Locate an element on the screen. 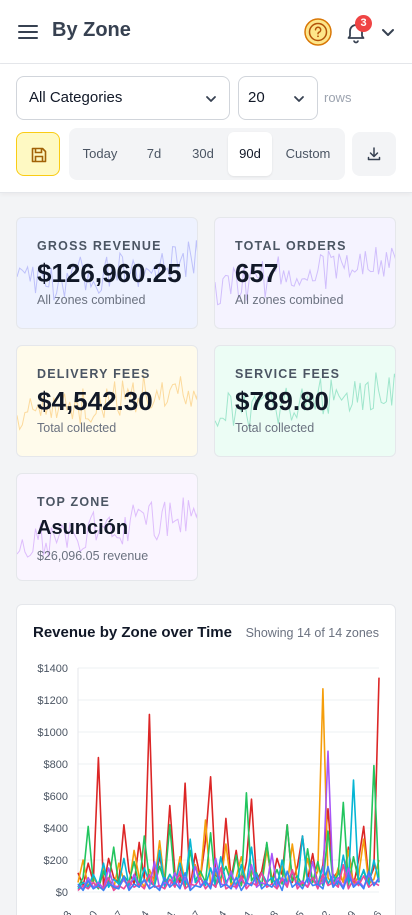  x-tick-label: 12 is located at coordinates (324, 912).